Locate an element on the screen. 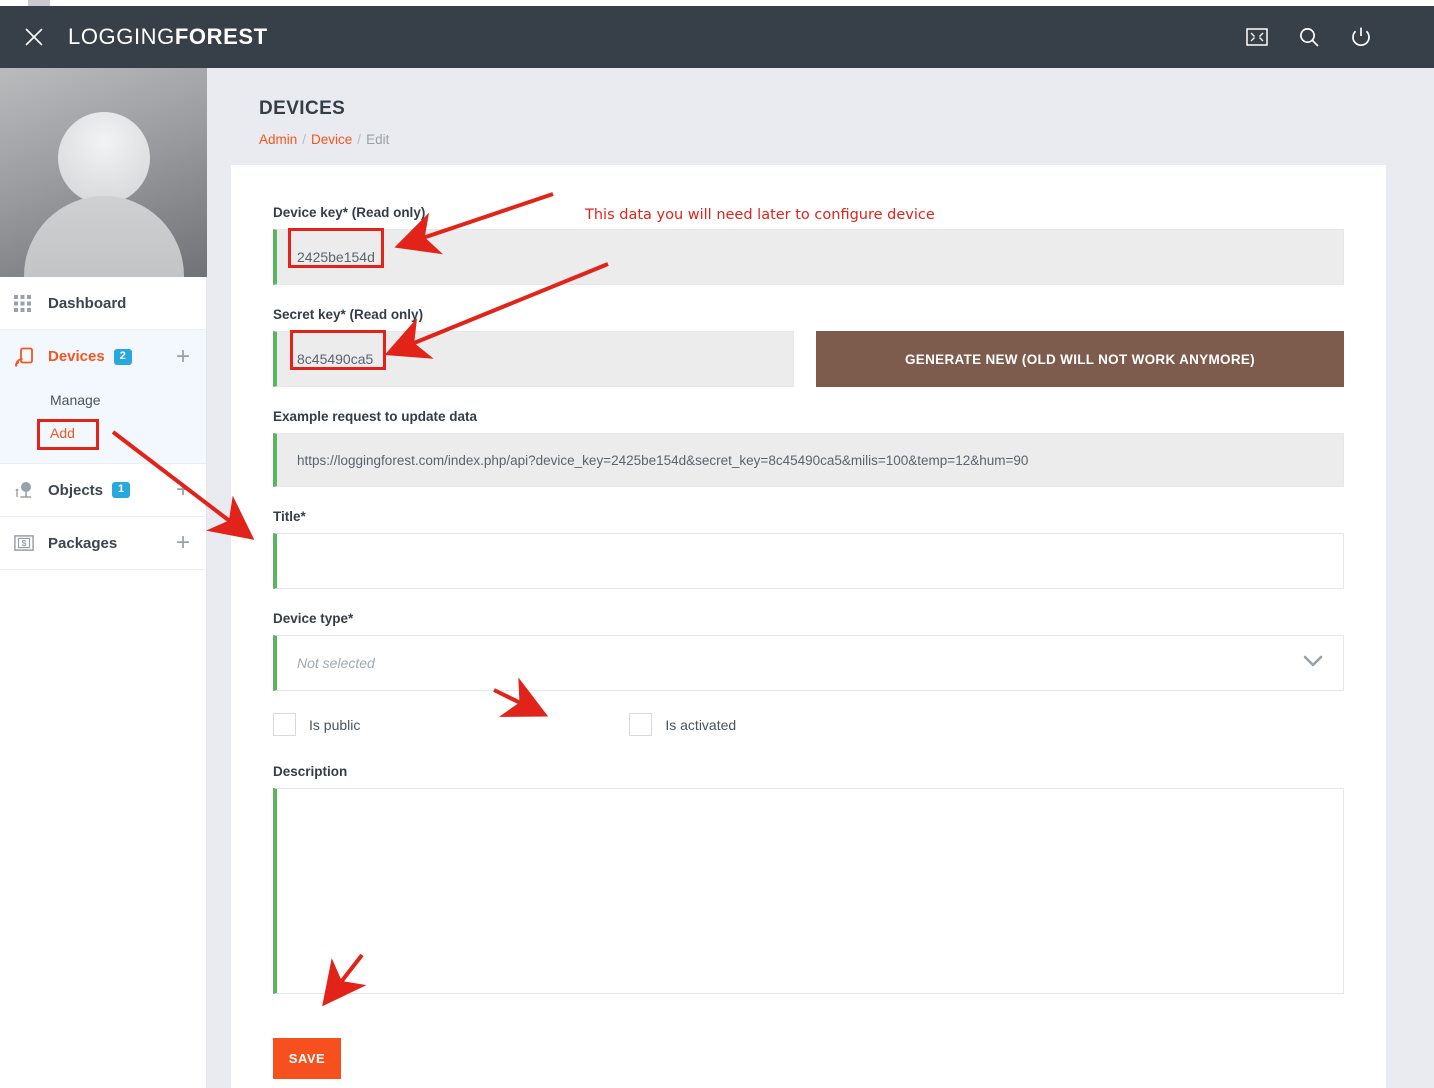 This screenshot has width=1434, height=1088. secret-key-value: 8c45490ca5 is located at coordinates (335, 359).